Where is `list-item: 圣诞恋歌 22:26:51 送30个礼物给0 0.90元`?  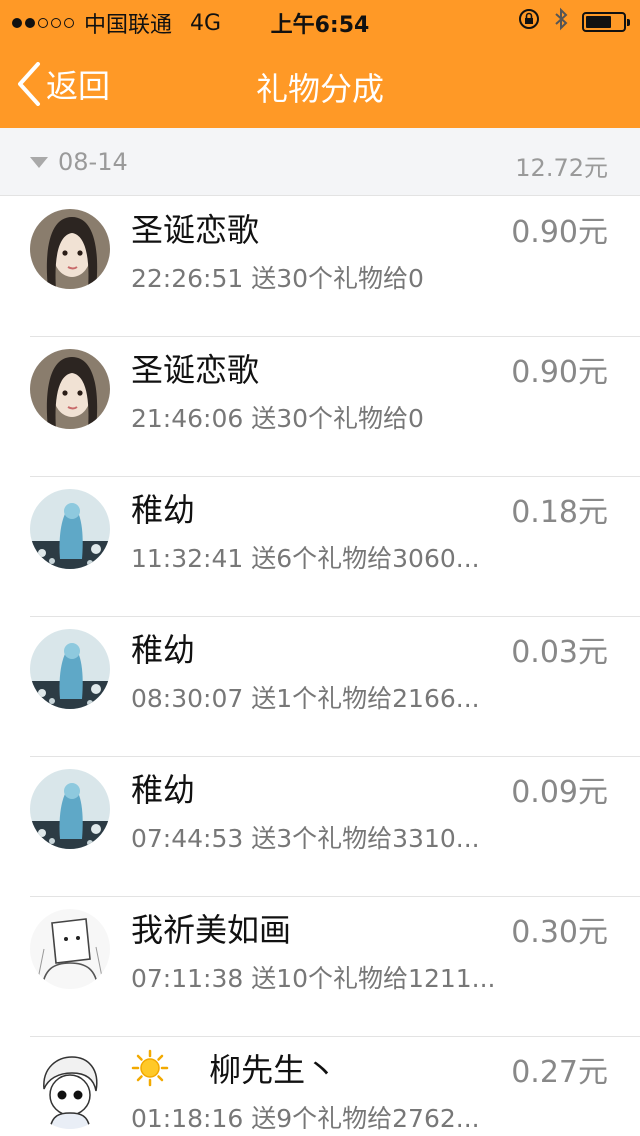
list-item: 圣诞恋歌 22:26:51 送30个礼物给0 0.90元 is located at coordinates (320, 267).